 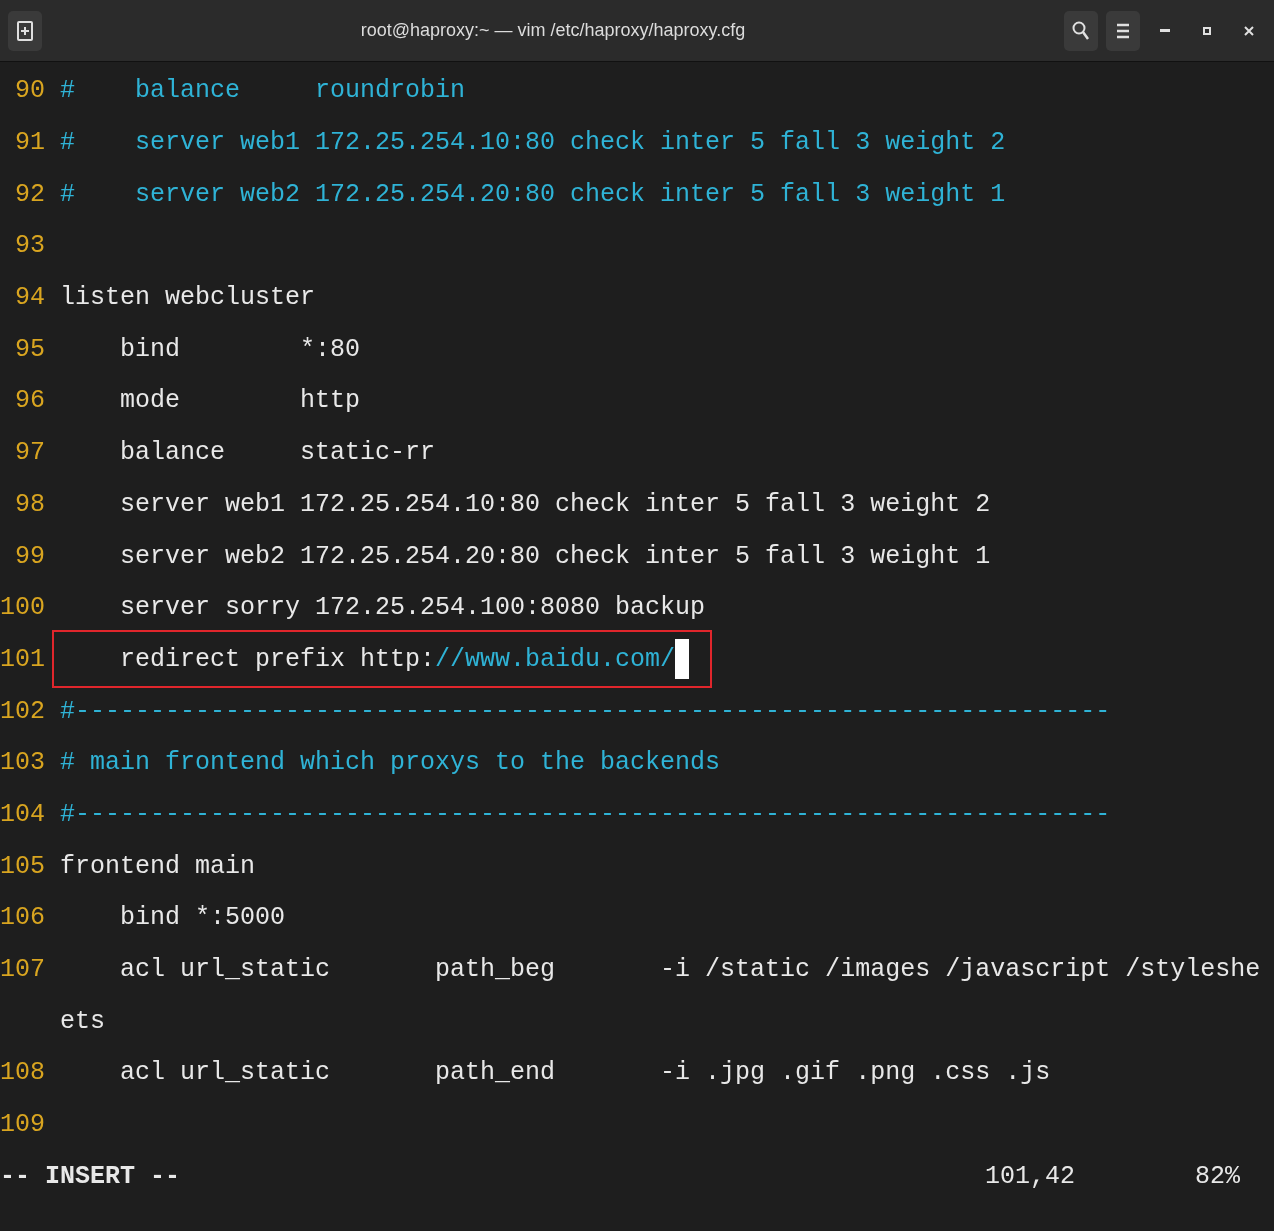 What do you see at coordinates (29, 298) in the screenshot?
I see `line-number: 94` at bounding box center [29, 298].